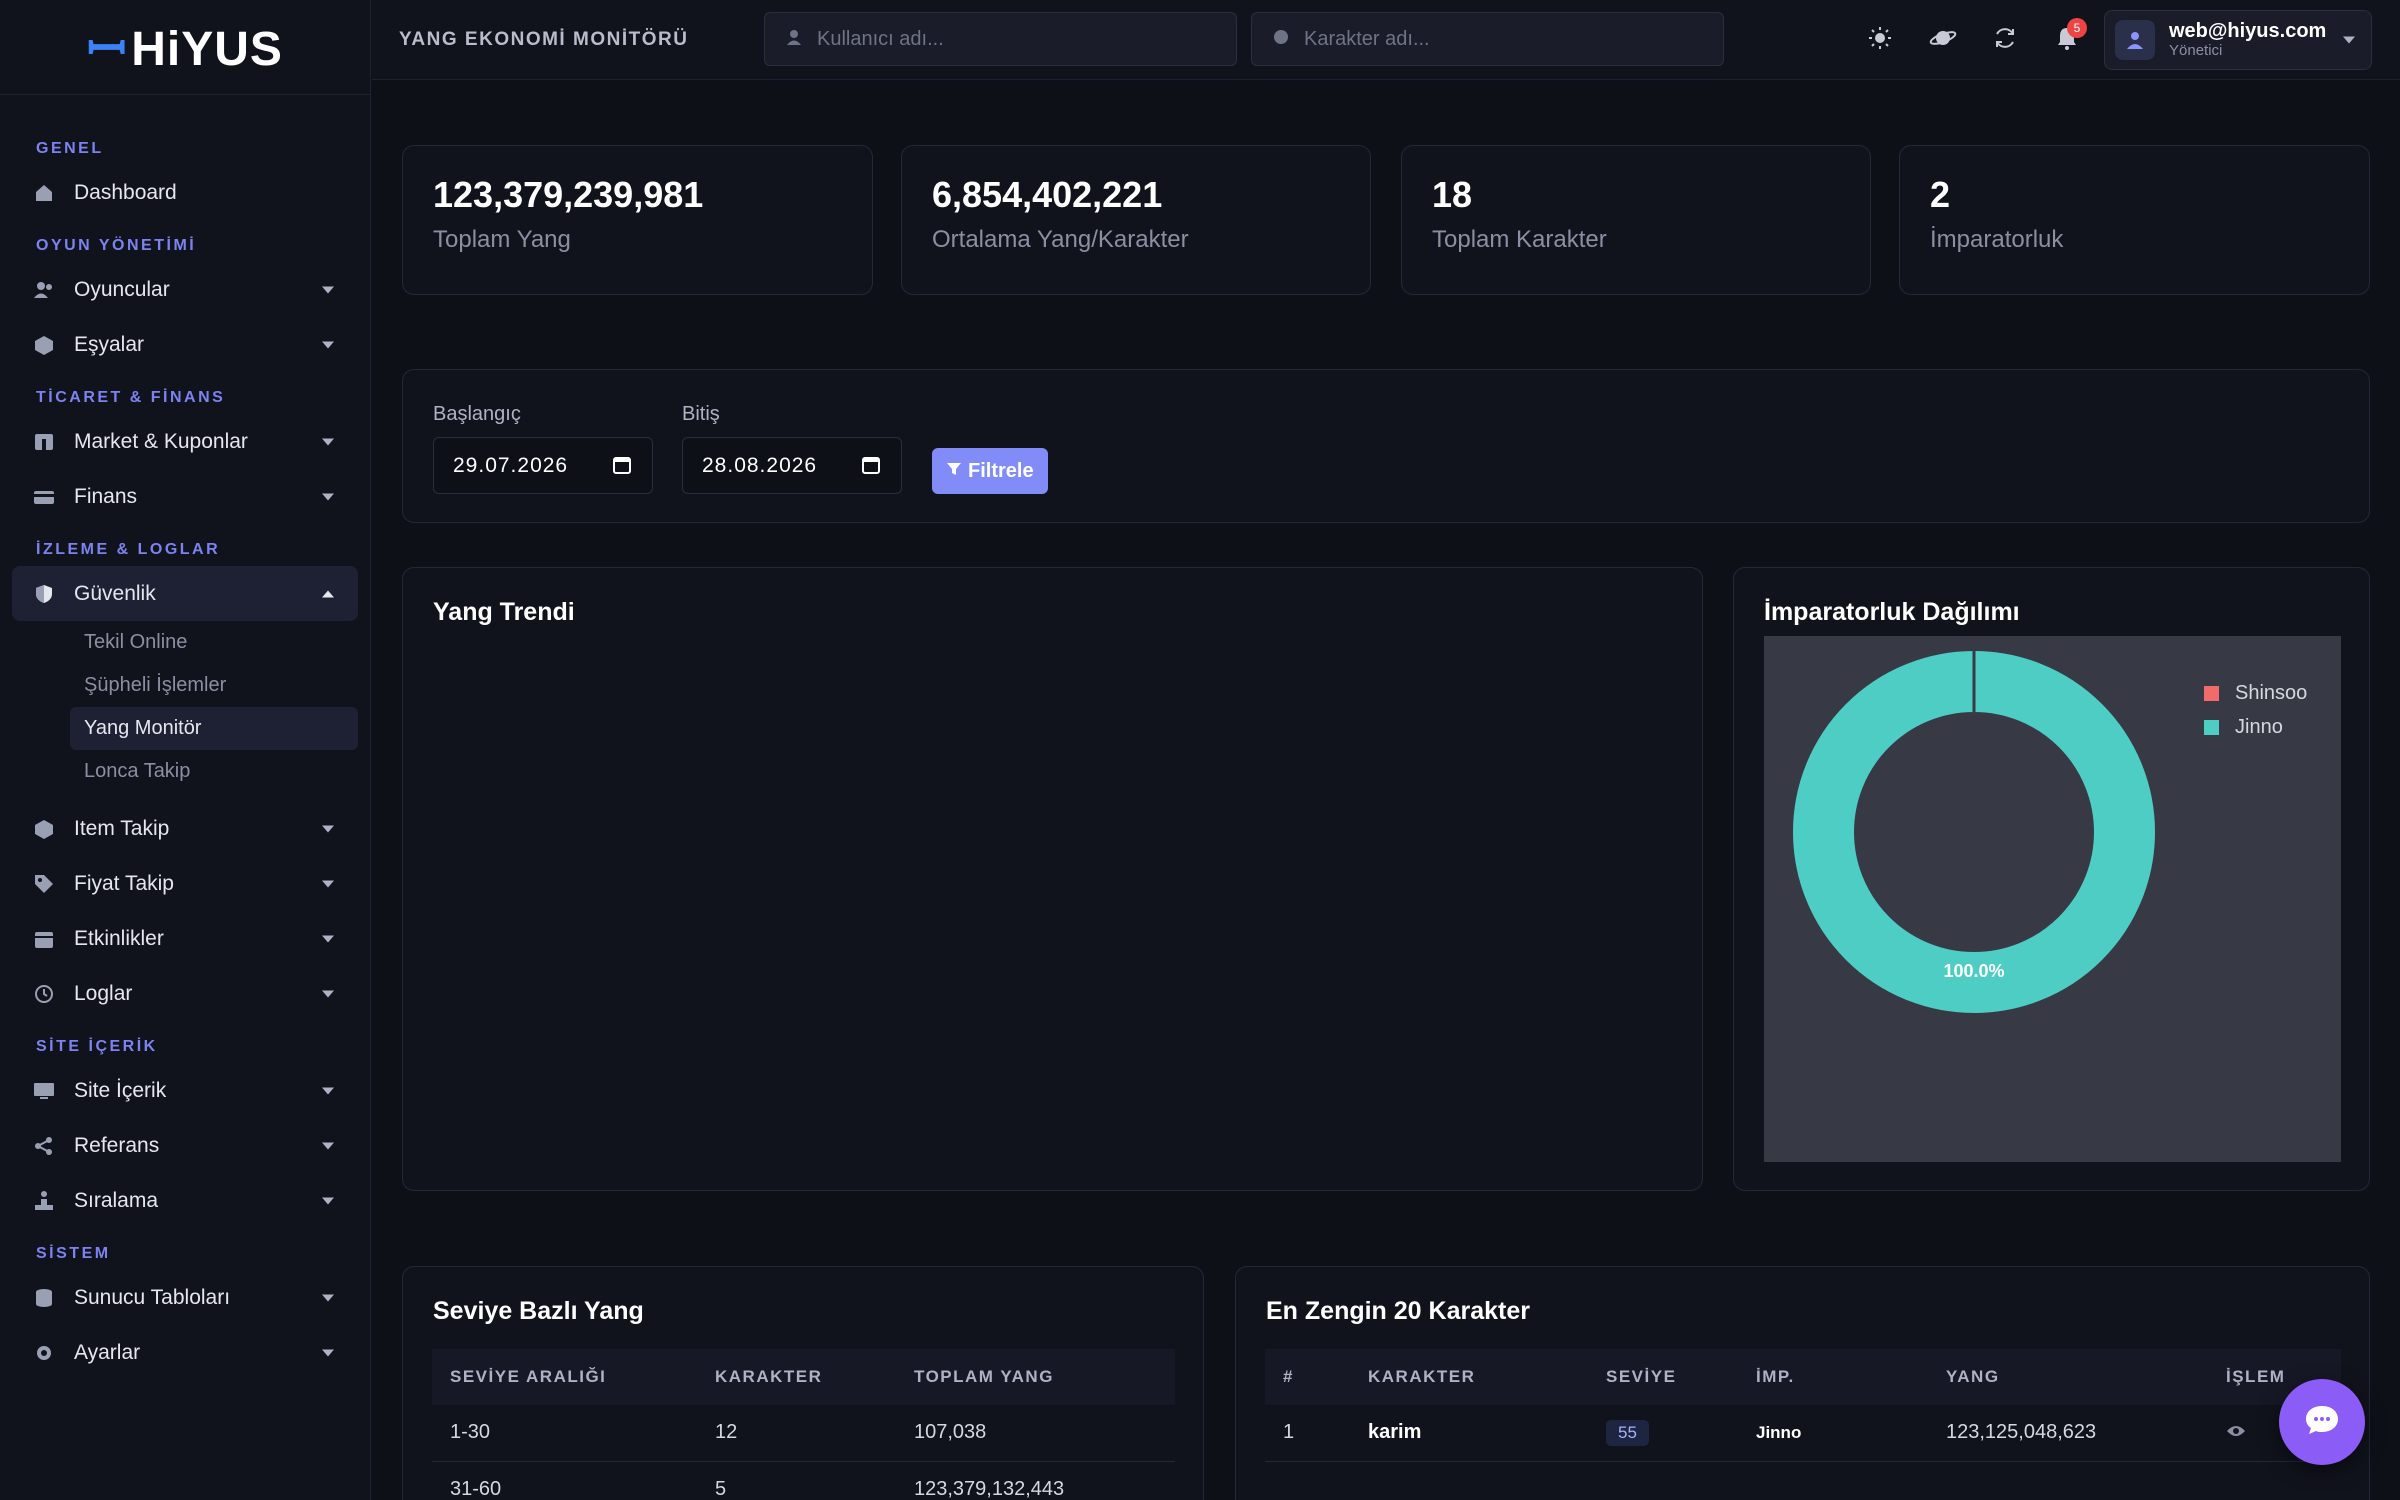 This screenshot has width=2400, height=1500. I want to click on refresh-icon, so click(2005, 40).